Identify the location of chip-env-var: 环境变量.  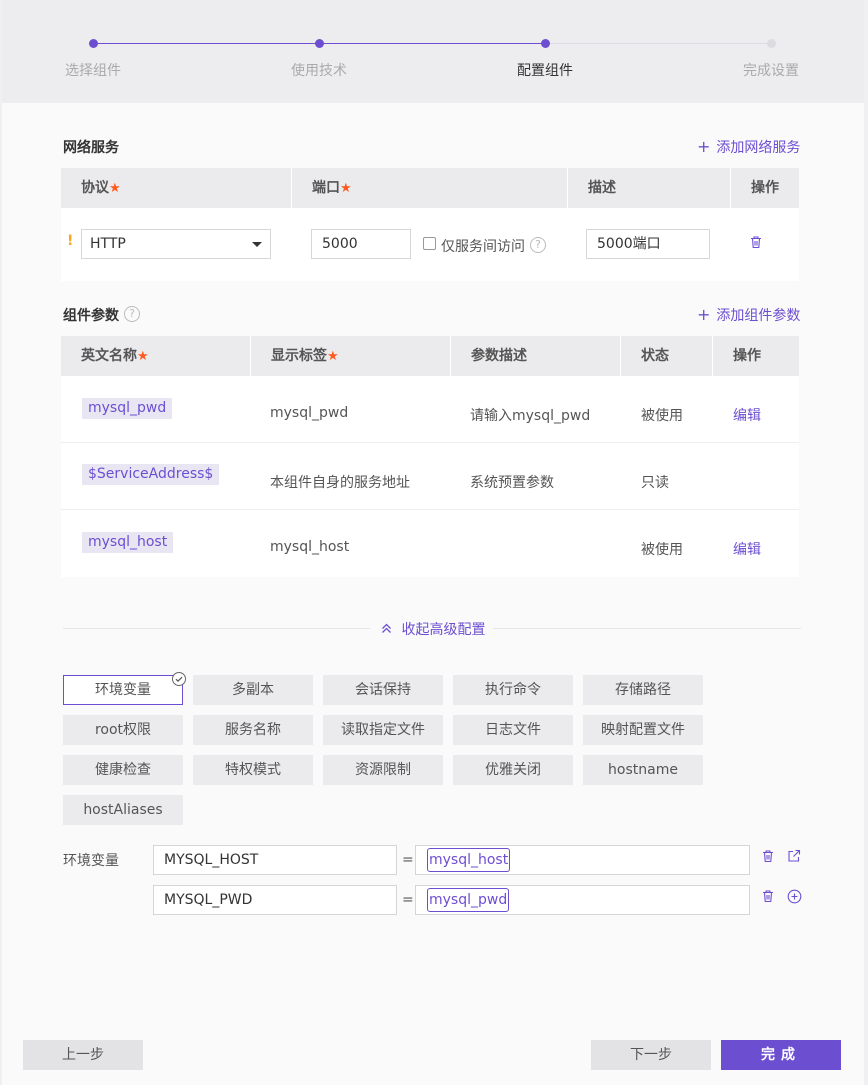
(123, 690).